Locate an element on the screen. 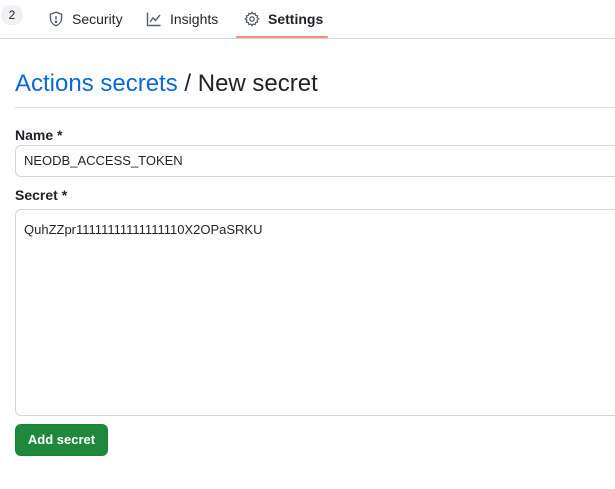 This screenshot has height=489, width=615. selected-tab-underline is located at coordinates (282, 37).